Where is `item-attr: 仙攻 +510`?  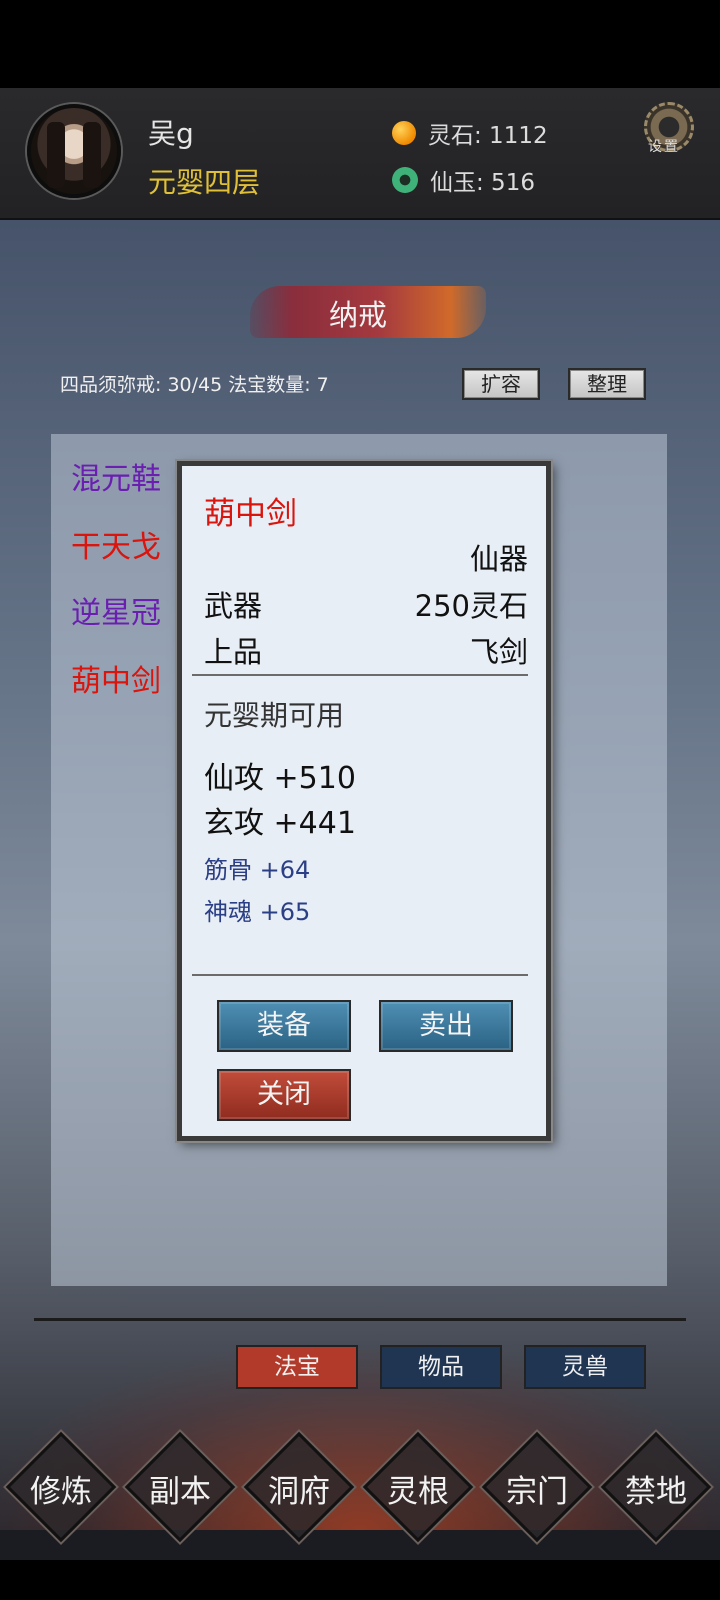 item-attr: 仙攻 +510 is located at coordinates (280, 778).